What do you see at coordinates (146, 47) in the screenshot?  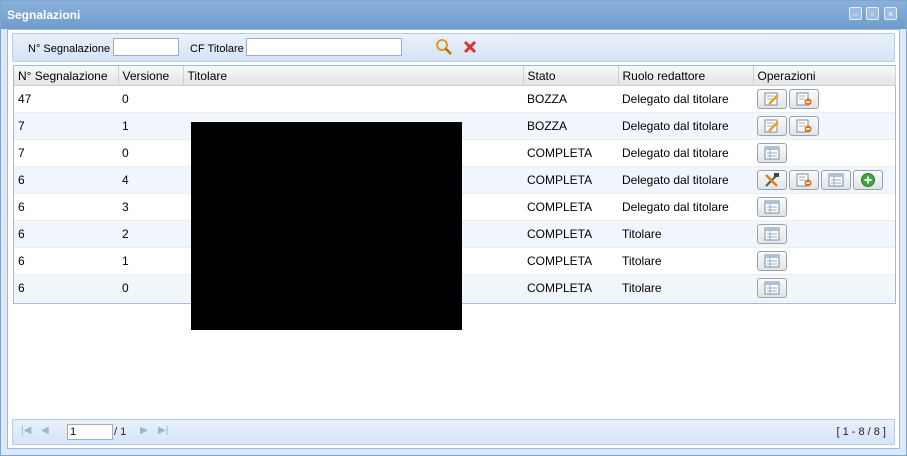 I see `num-segnalazione-input` at bounding box center [146, 47].